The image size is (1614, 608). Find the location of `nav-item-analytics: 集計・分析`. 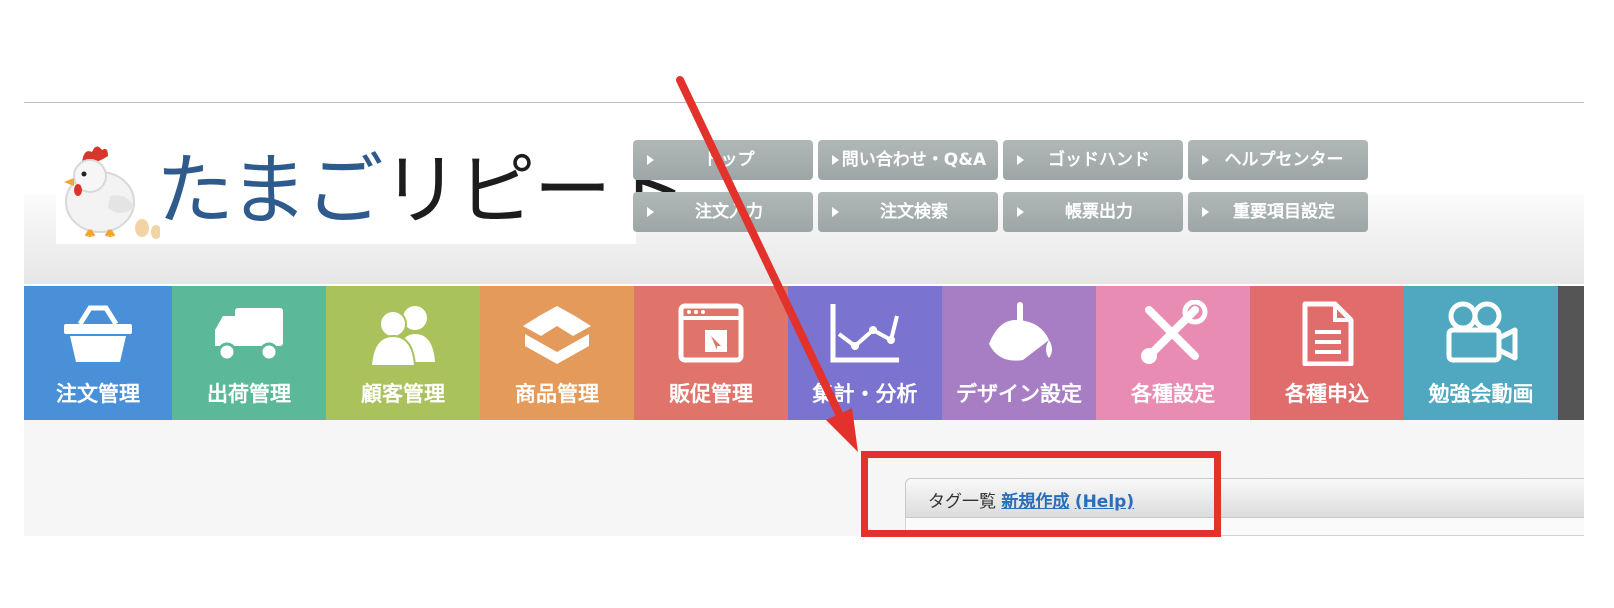

nav-item-analytics: 集計・分析 is located at coordinates (865, 353).